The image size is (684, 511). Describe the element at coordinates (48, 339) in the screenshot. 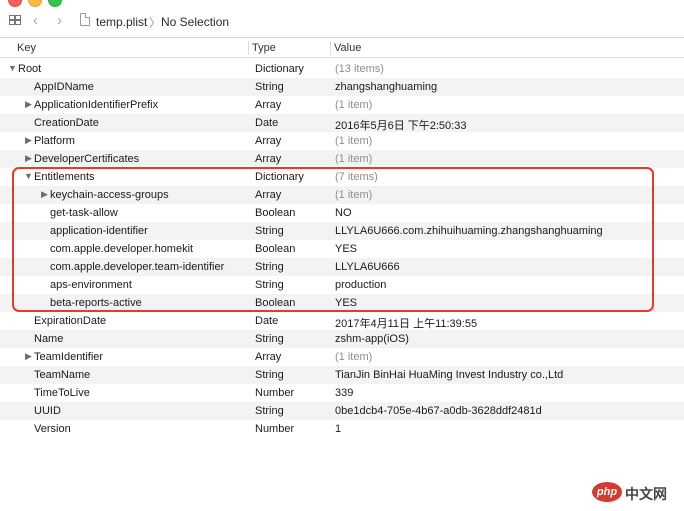

I see `row-key: Name` at that location.